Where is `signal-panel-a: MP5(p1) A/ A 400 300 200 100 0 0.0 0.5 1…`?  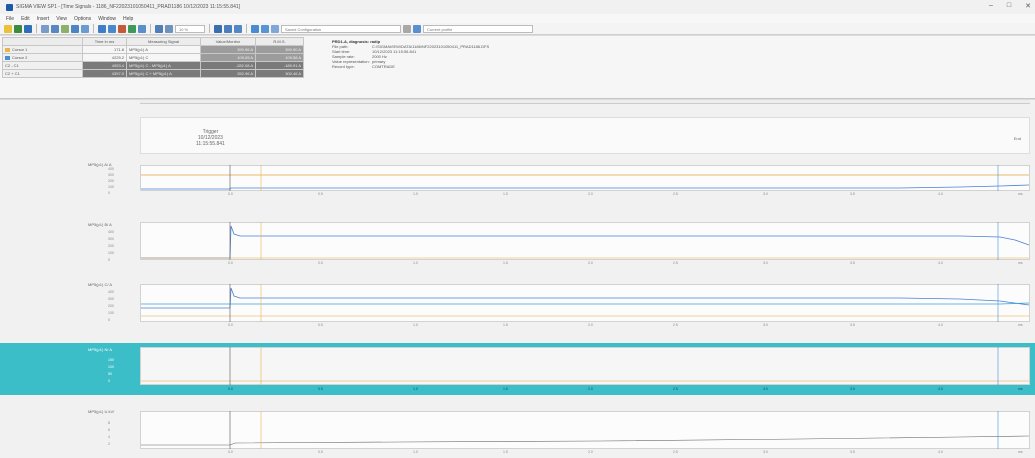
signal-panel-a: MP5(p1) A/ A 400 300 200 100 0 0.0 0.5 1… is located at coordinates (517, 177).